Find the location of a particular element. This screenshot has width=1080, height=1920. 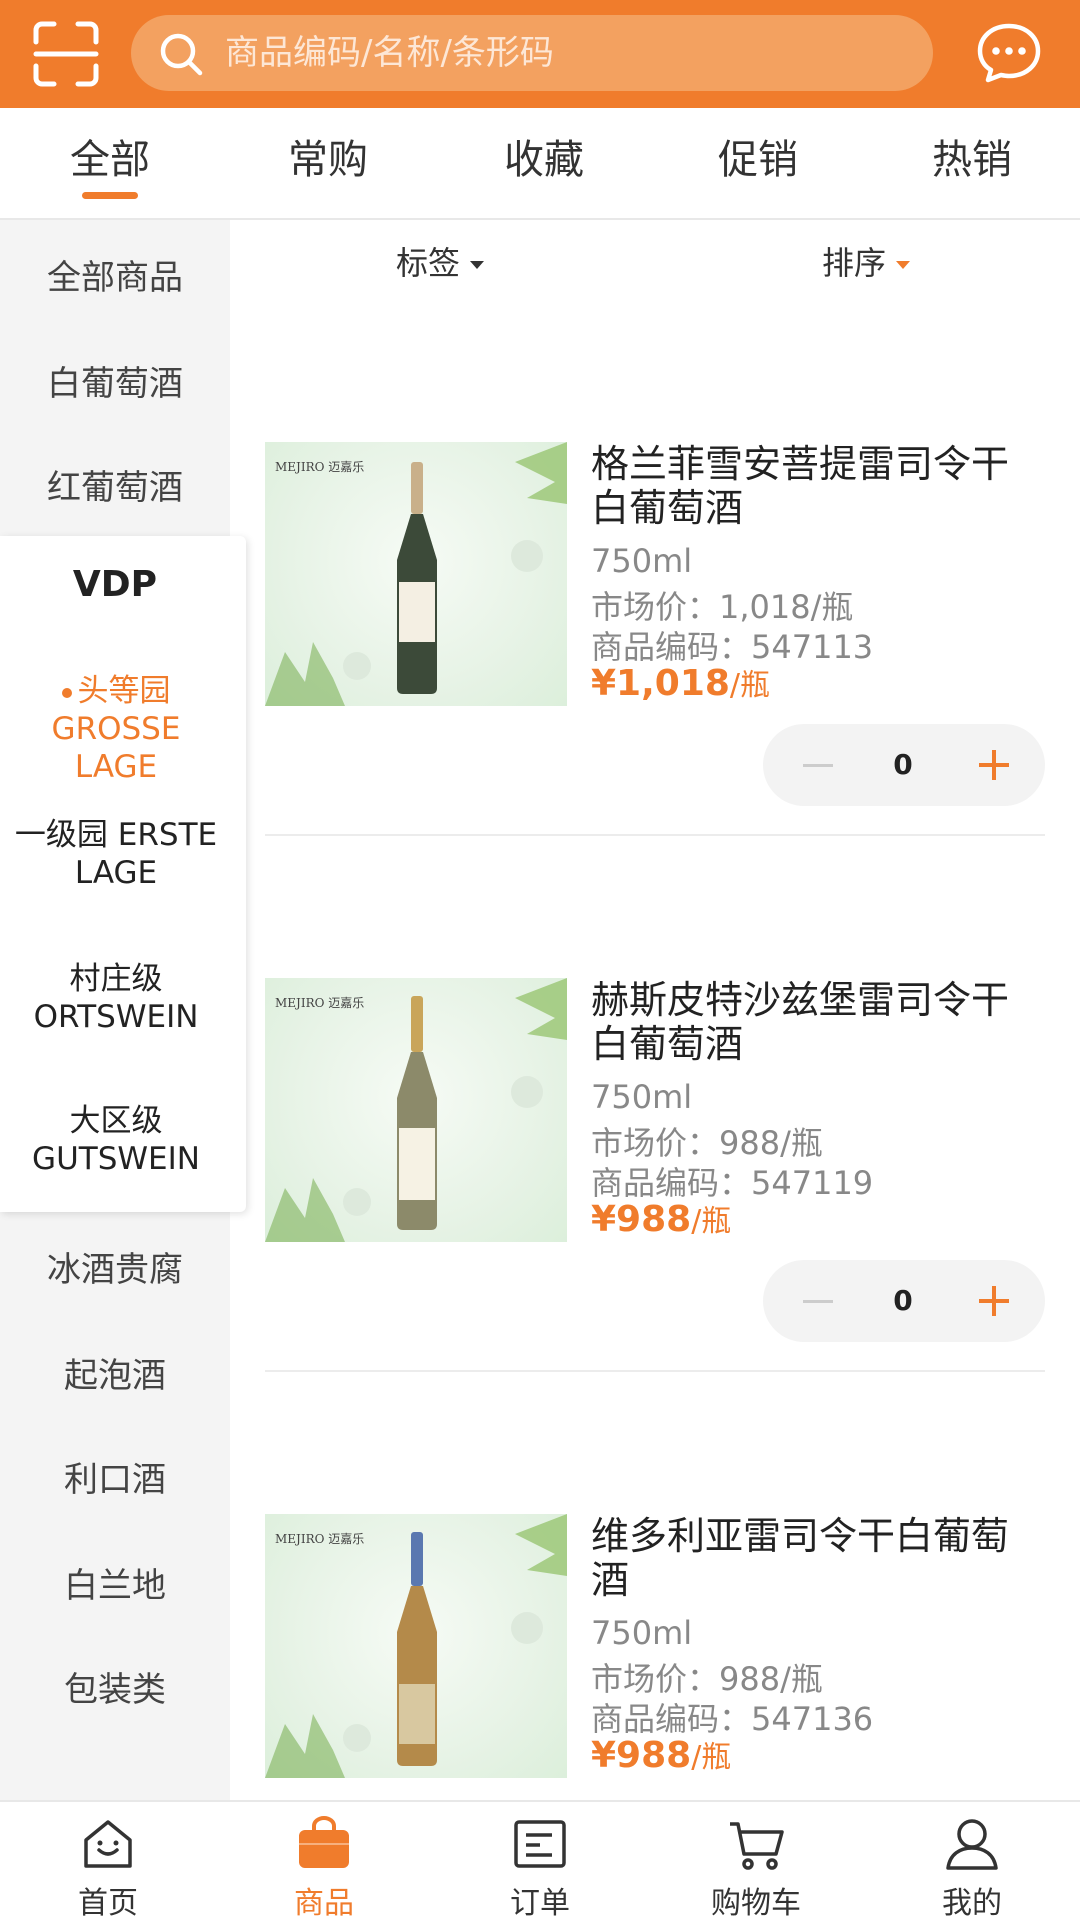

search-placeholder: 商品编码/名称/条形码 is located at coordinates (389, 53).